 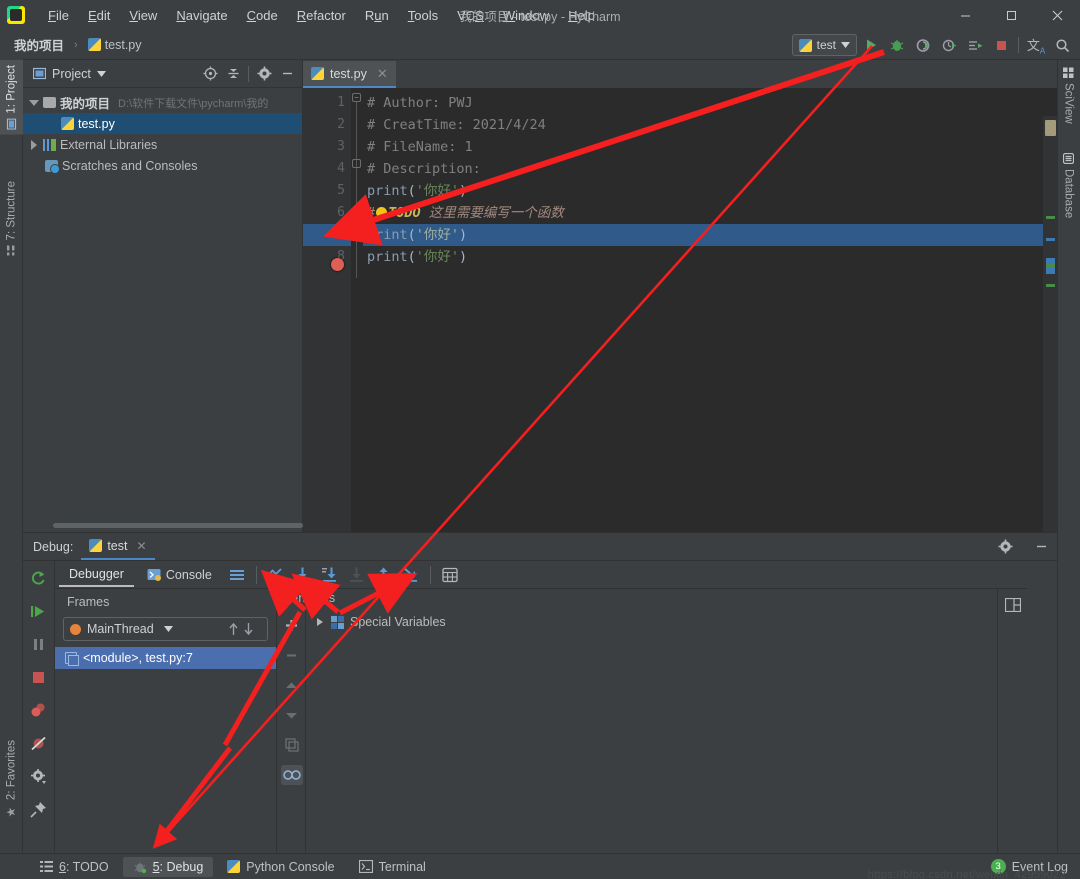 I want to click on editor-fold-column: −, so click(x=357, y=310).